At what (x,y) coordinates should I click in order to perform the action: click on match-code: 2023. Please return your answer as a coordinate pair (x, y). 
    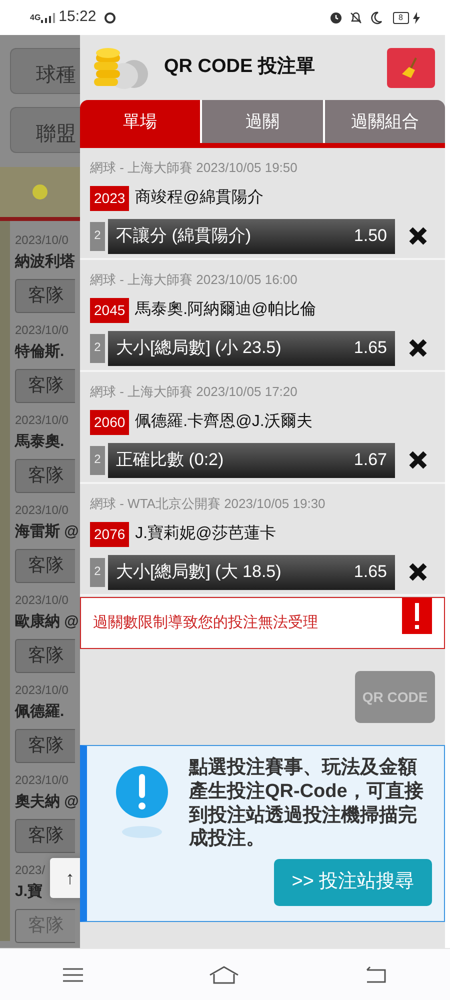
    Looking at the image, I should click on (110, 198).